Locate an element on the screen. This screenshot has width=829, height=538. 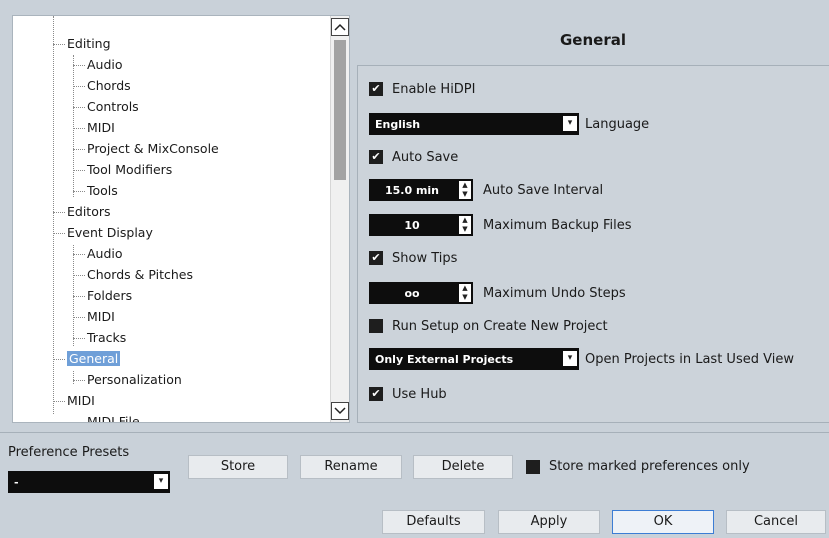
store-marked-label: Store marked preferences only is located at coordinates (649, 466).